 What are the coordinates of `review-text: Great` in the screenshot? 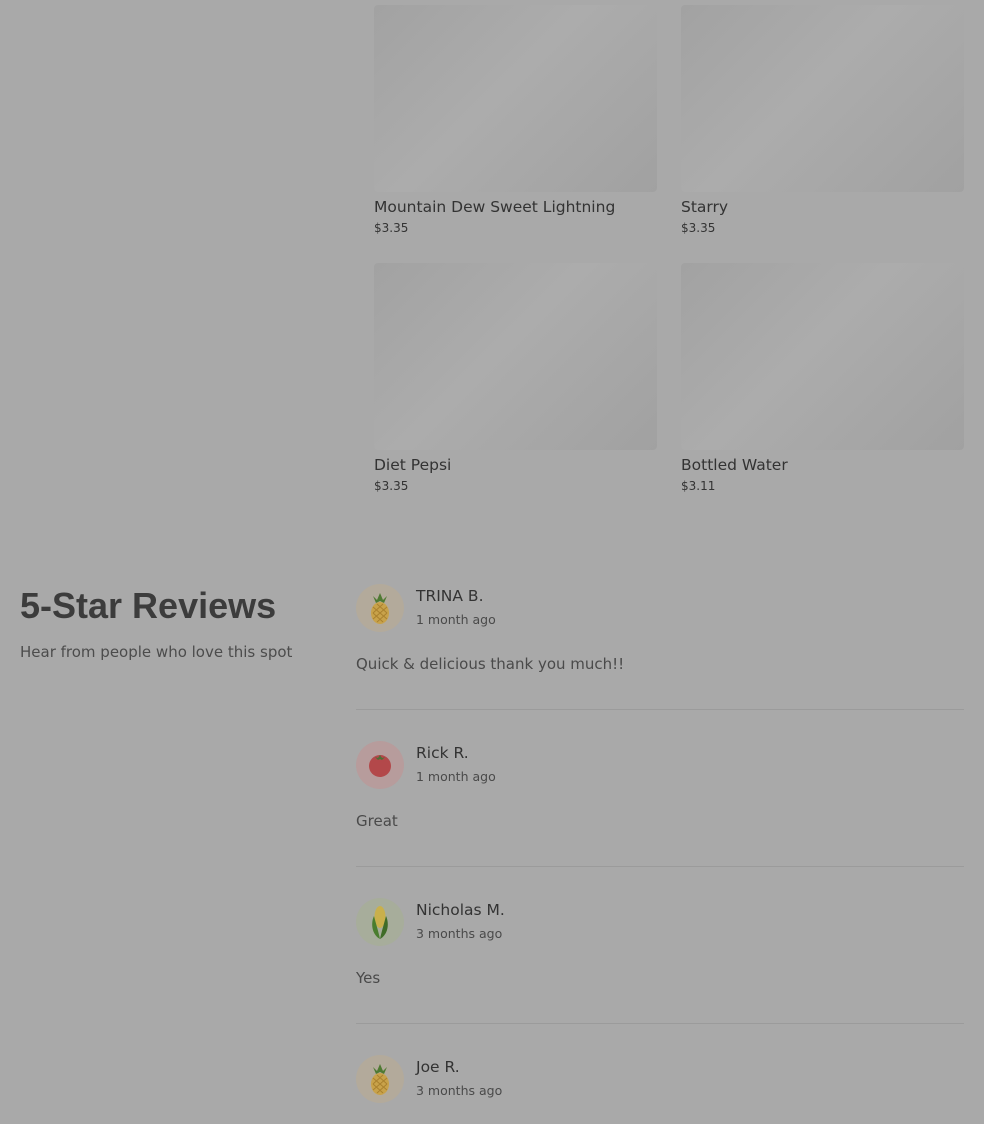 It's located at (377, 821).